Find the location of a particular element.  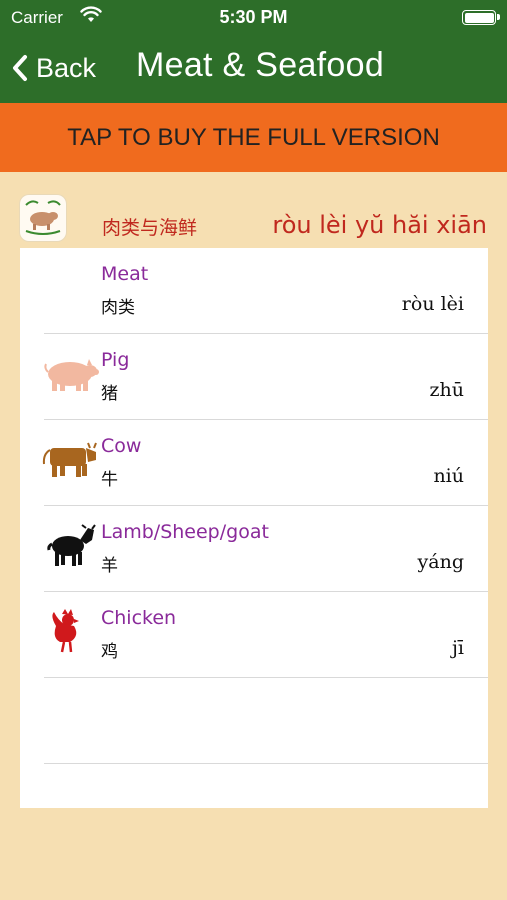

item-pinyin: zhū is located at coordinates (446, 390).